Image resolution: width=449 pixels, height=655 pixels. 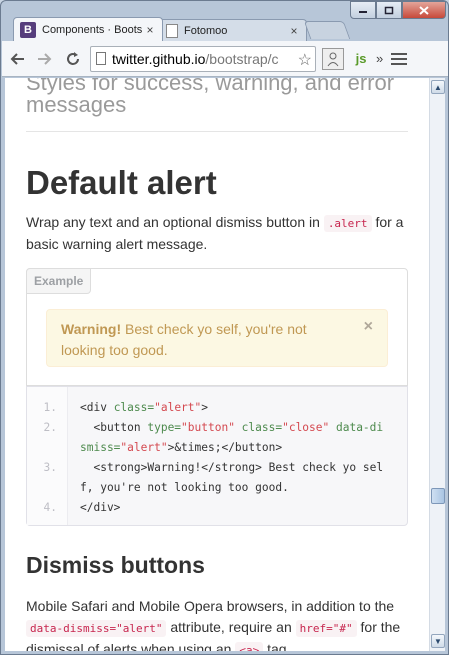 I want to click on code-line: <div class="alert">, so click(x=144, y=407).